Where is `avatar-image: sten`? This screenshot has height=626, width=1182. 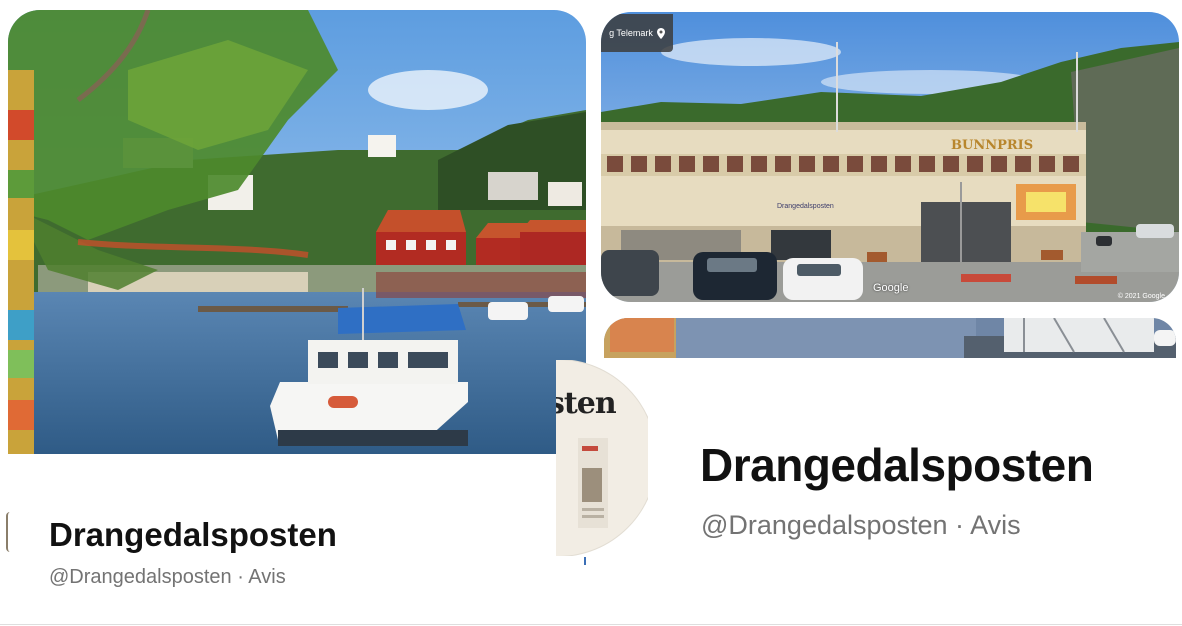 avatar-image: sten is located at coordinates (602, 458).